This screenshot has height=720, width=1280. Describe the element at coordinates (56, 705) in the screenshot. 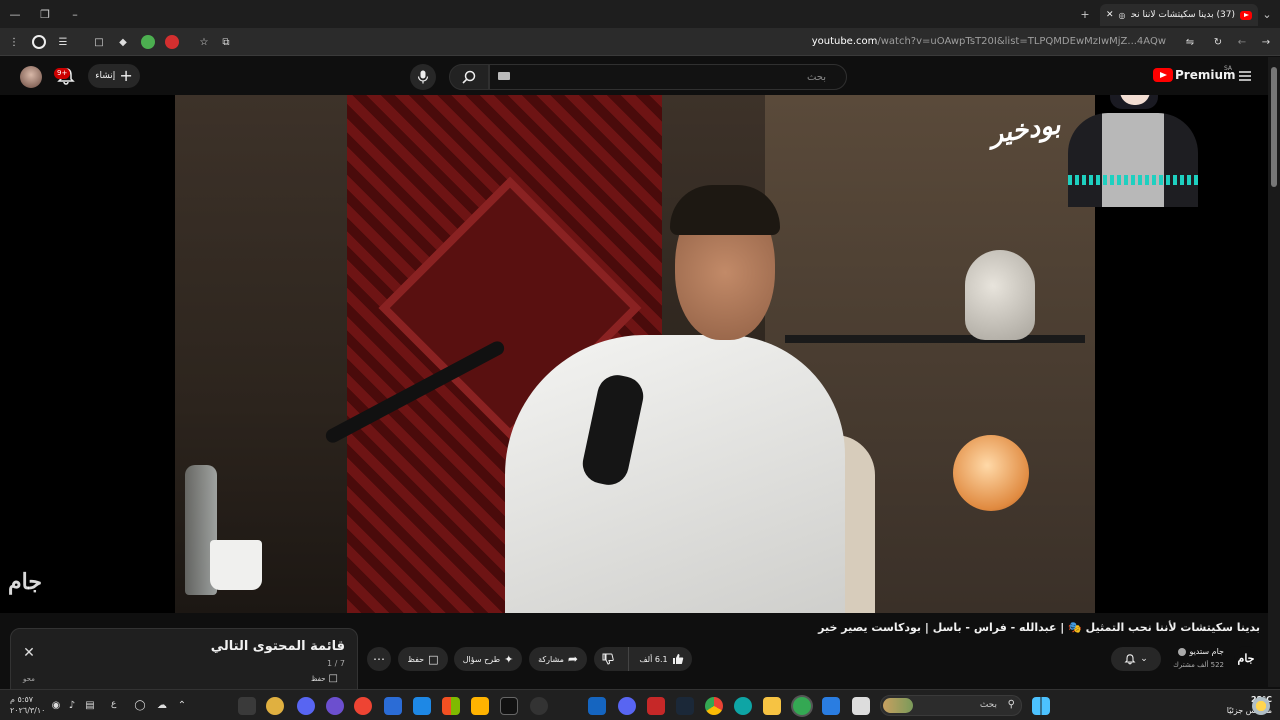

I see `notification-center-icon: ◉` at that location.